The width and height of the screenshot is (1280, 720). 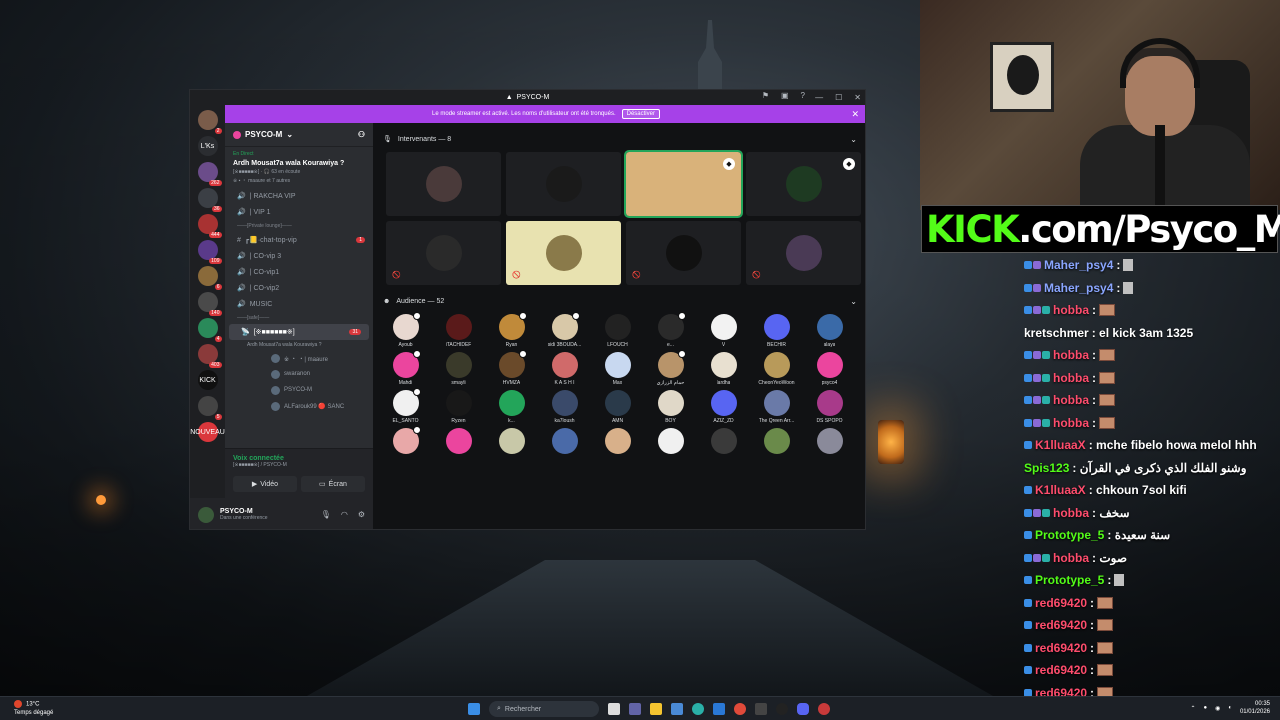 I want to click on channel-item: 🔊 MUSIC, so click(x=299, y=304).